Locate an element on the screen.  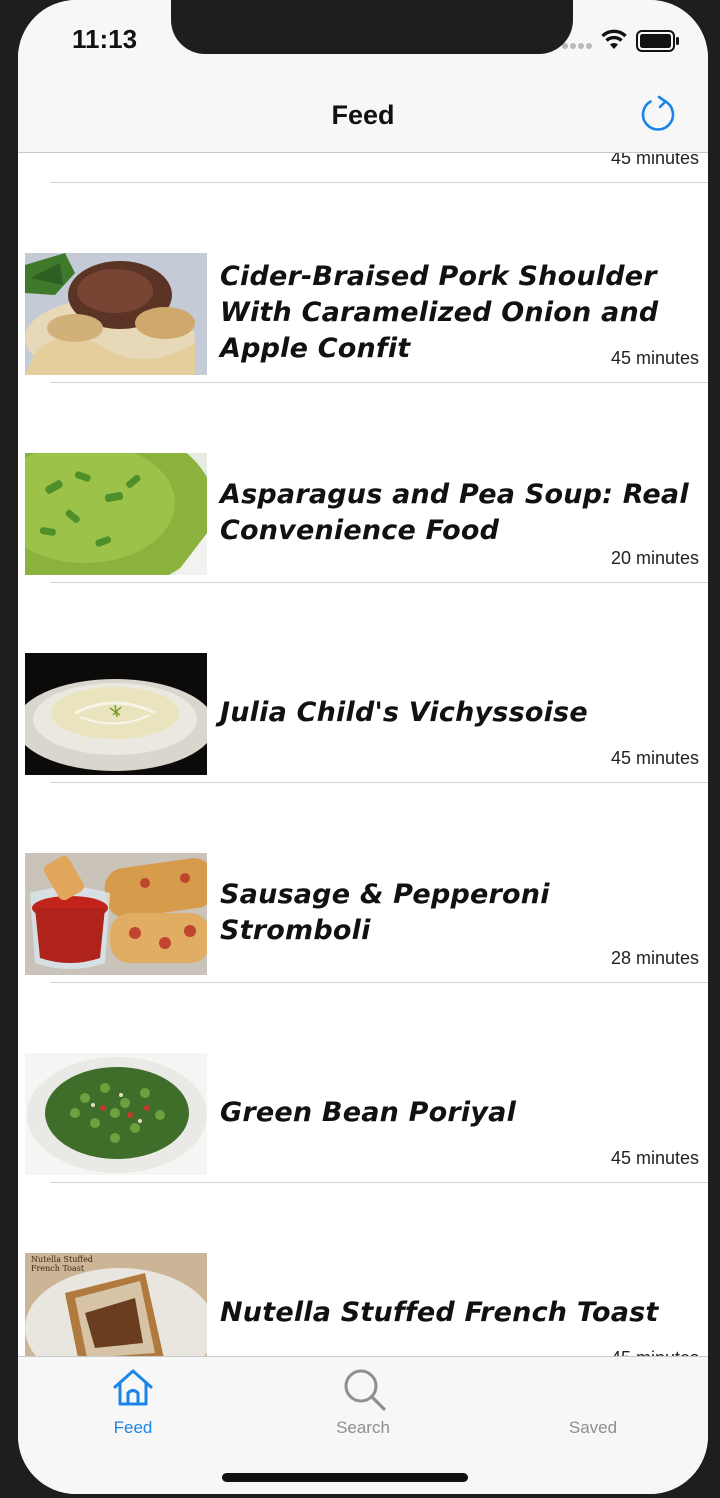
recipe-time: 20 minutes is located at coordinates (654, 558).